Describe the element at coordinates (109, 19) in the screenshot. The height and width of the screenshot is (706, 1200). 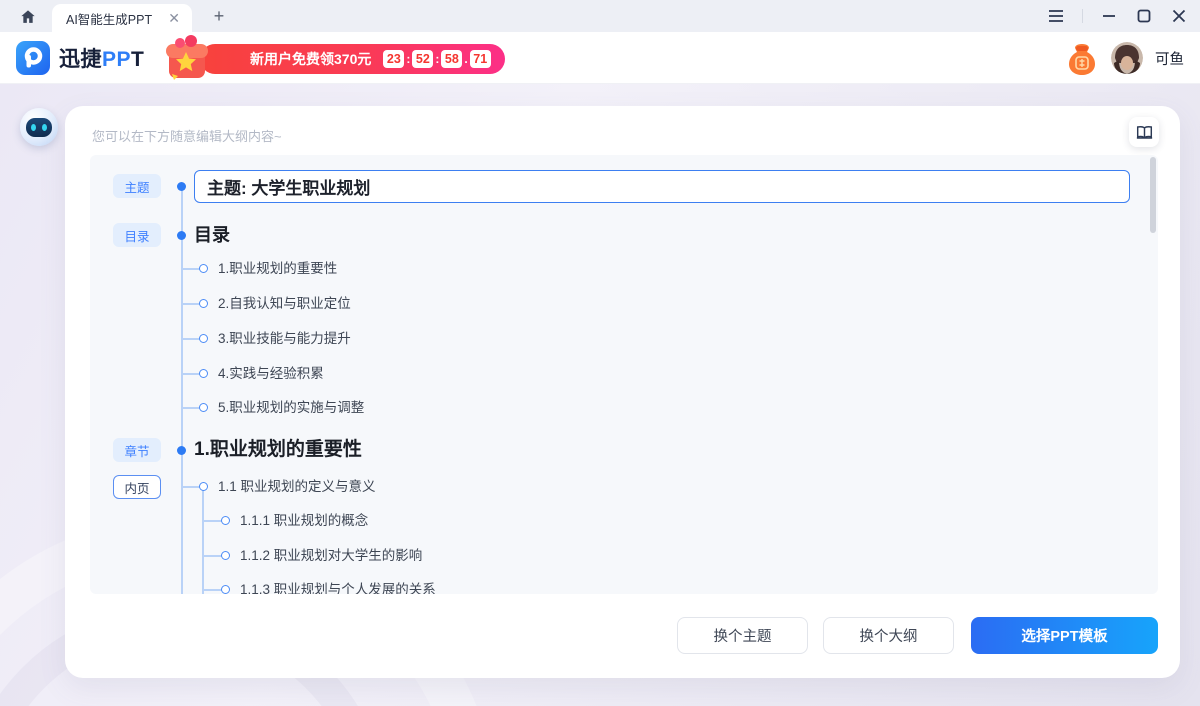
I see `tab-title: AI智能生成PPT` at that location.